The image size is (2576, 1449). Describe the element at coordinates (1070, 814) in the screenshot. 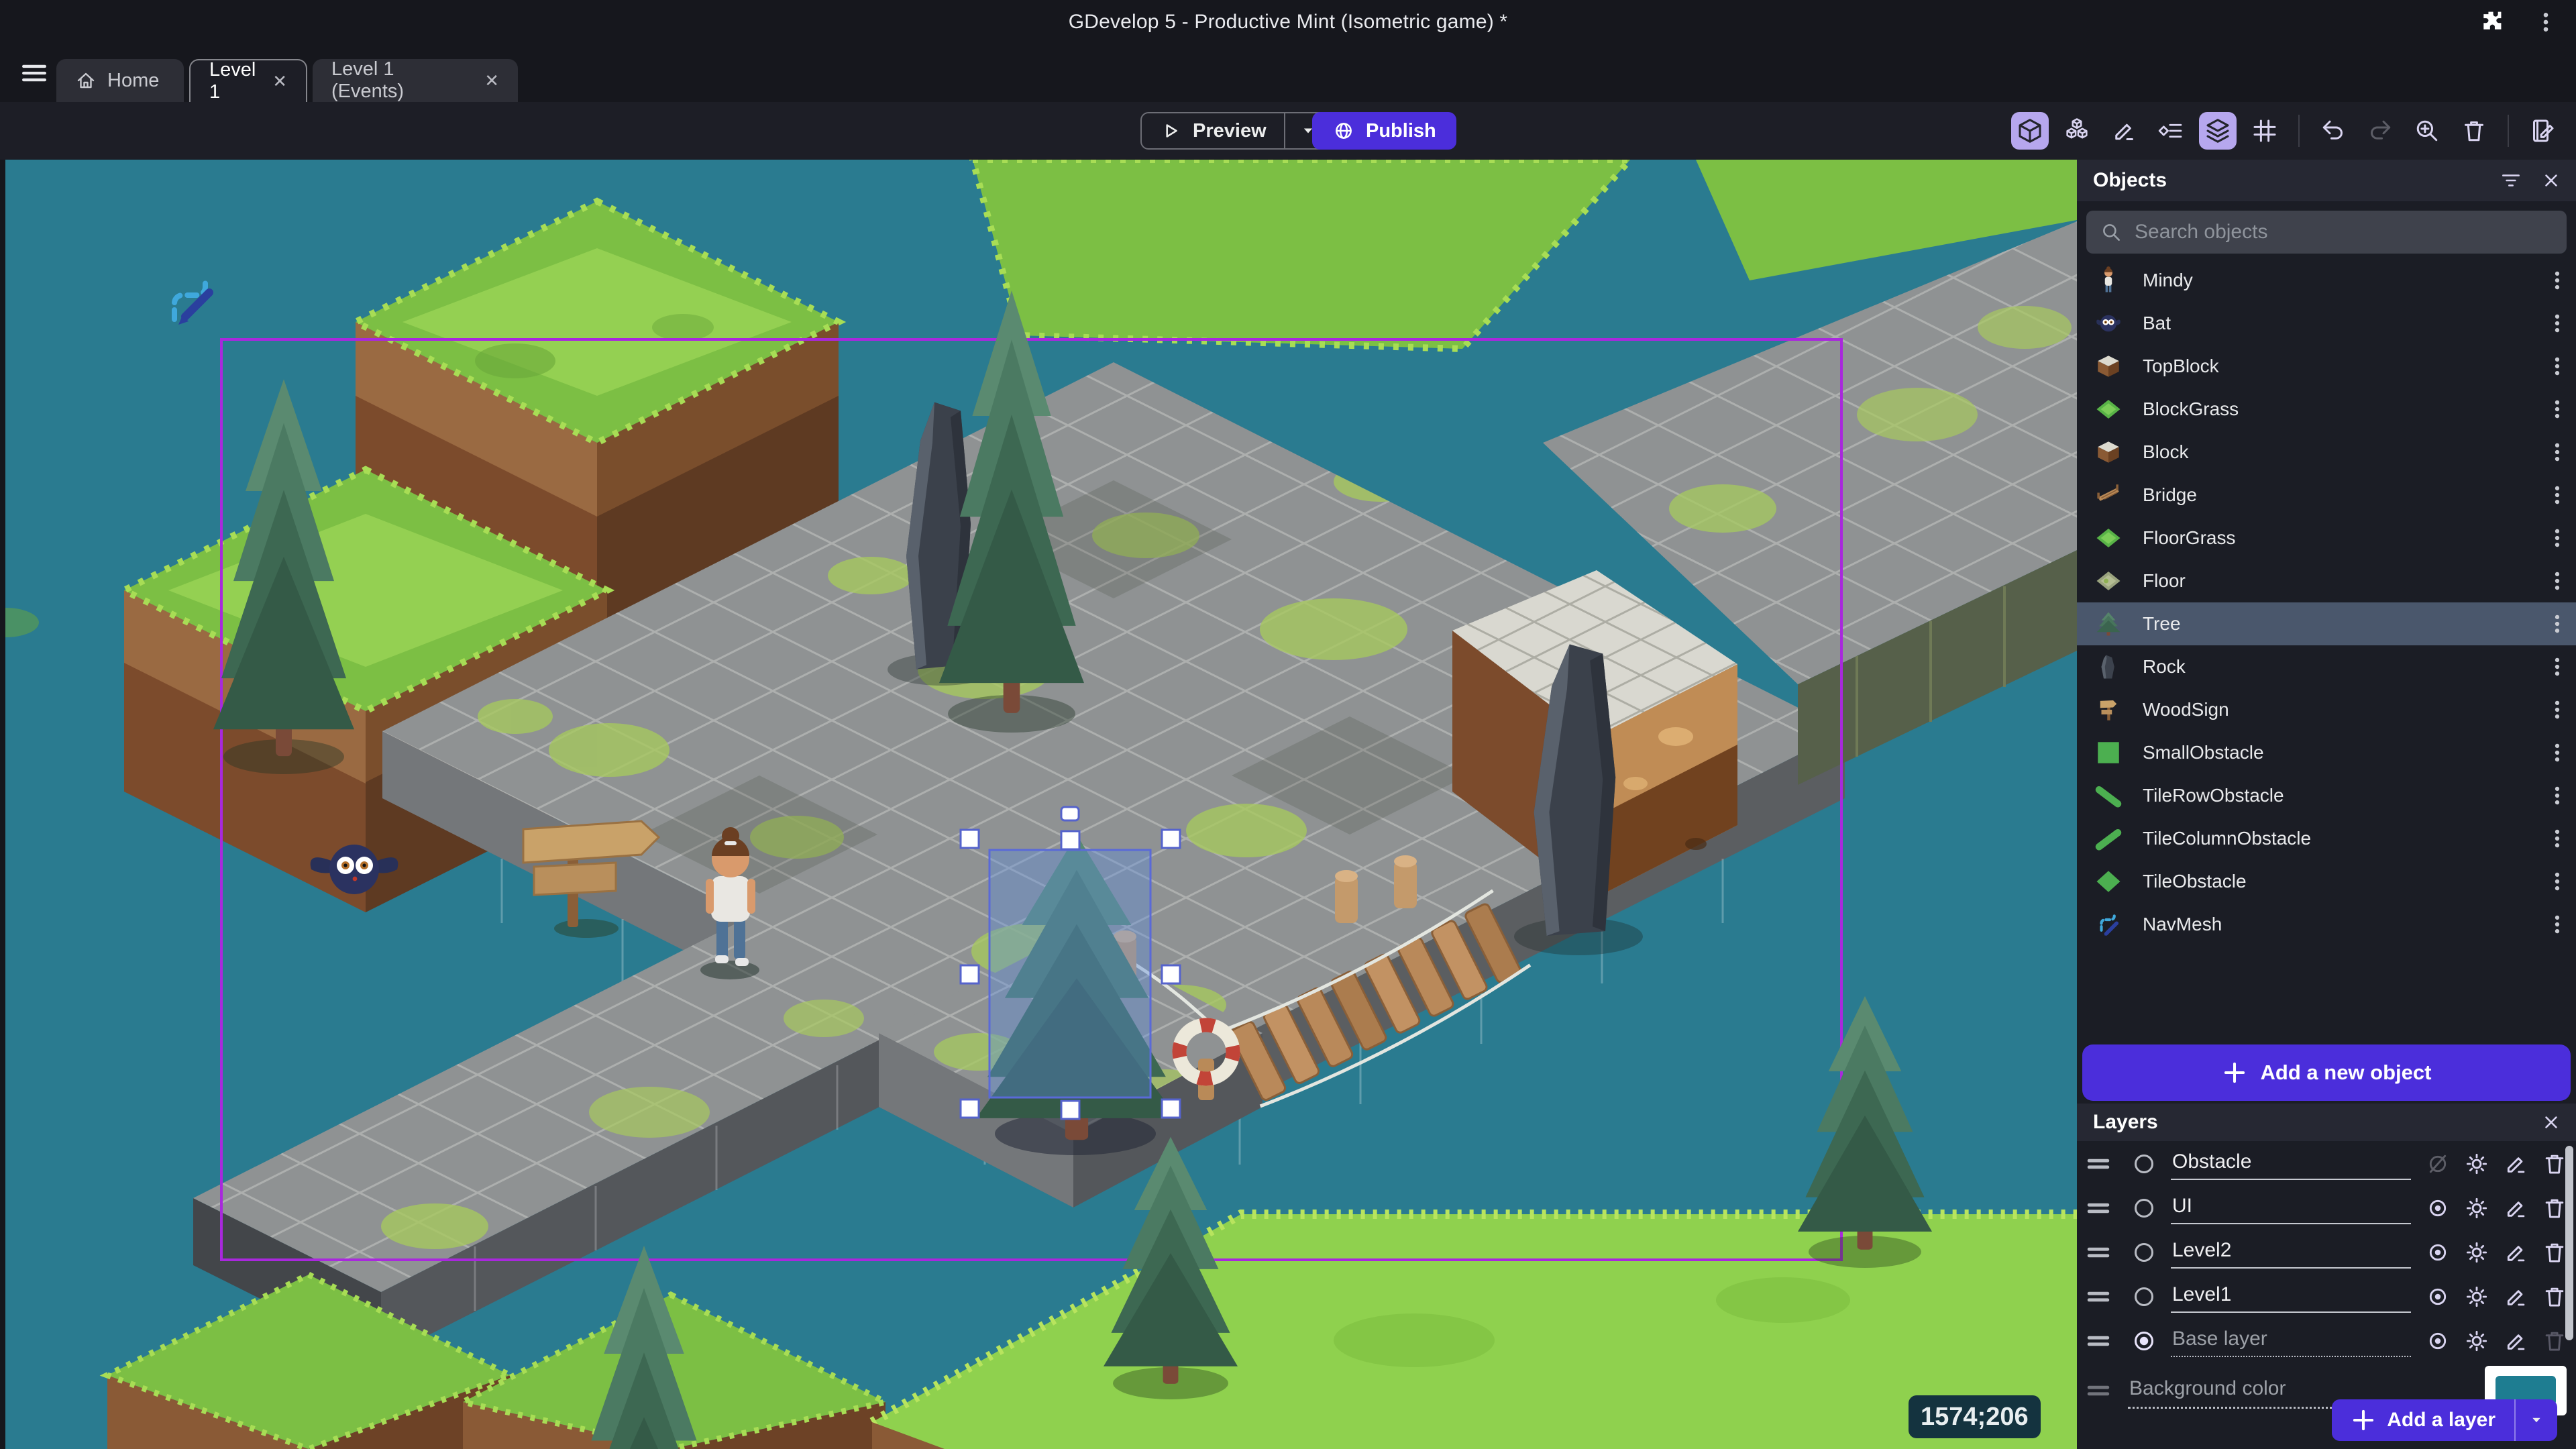

I see `rotate-handle` at that location.